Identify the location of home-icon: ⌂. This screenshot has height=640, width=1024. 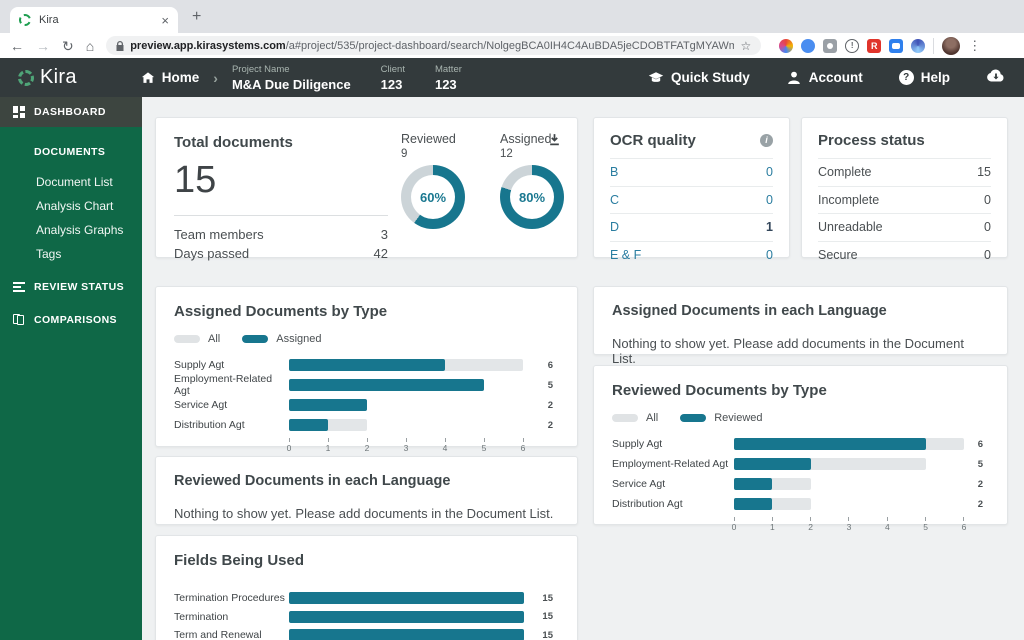
(90, 46).